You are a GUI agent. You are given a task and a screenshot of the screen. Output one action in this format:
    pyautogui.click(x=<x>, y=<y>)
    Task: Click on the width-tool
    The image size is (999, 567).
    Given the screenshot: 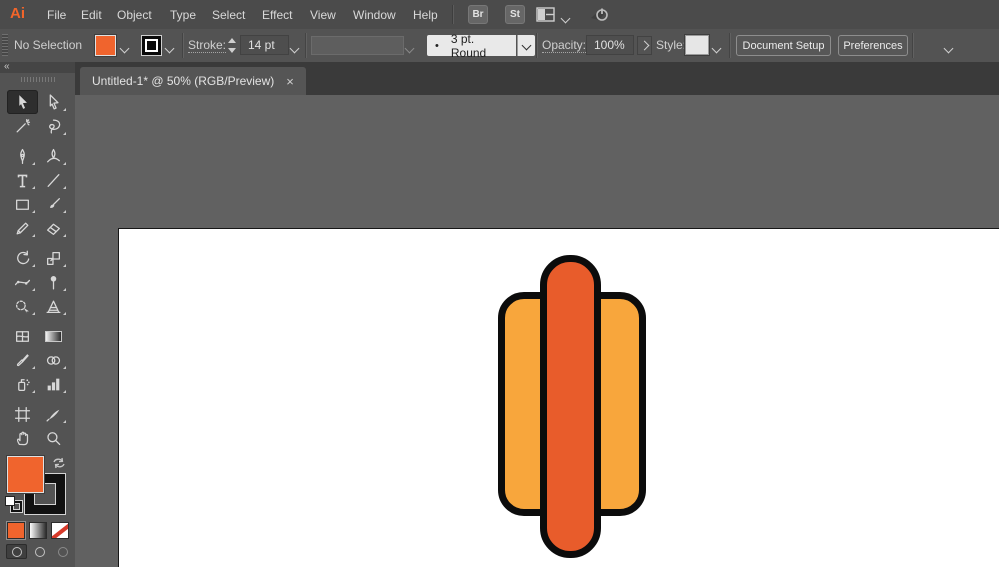 What is the action you would take?
    pyautogui.click(x=22, y=282)
    